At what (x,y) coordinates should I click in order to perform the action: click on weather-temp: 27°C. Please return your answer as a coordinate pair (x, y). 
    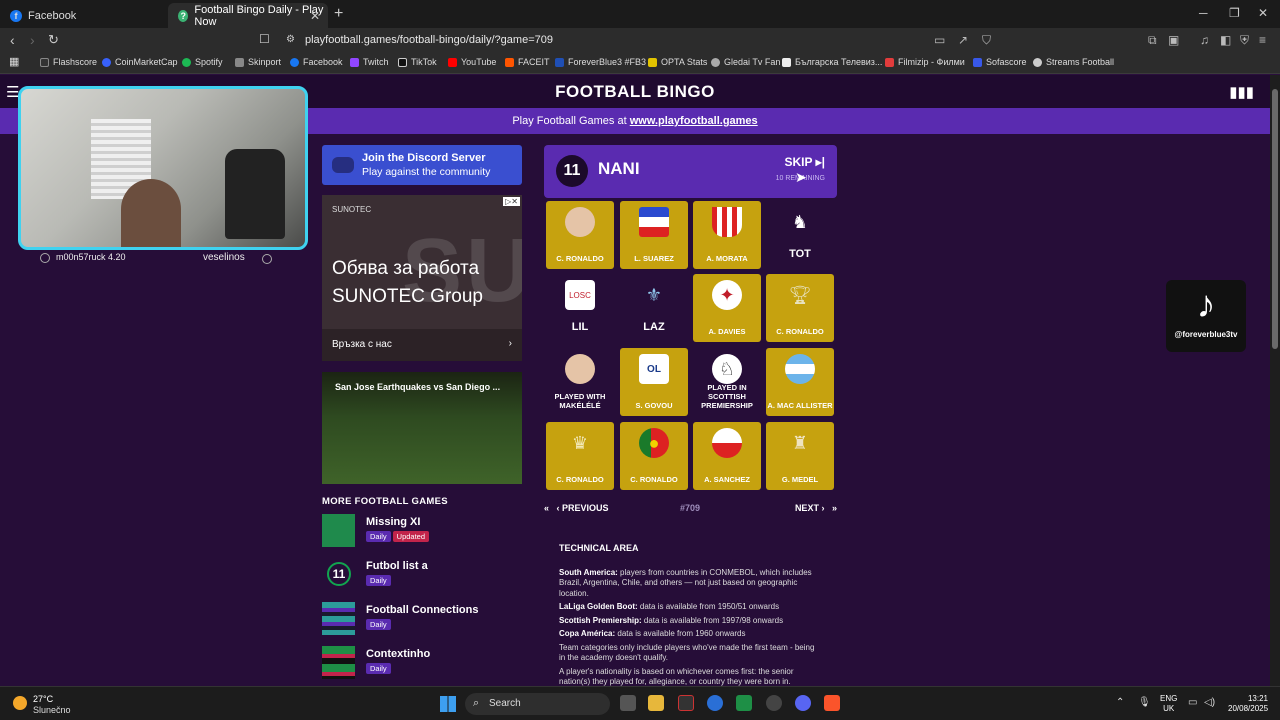
    Looking at the image, I should click on (43, 699).